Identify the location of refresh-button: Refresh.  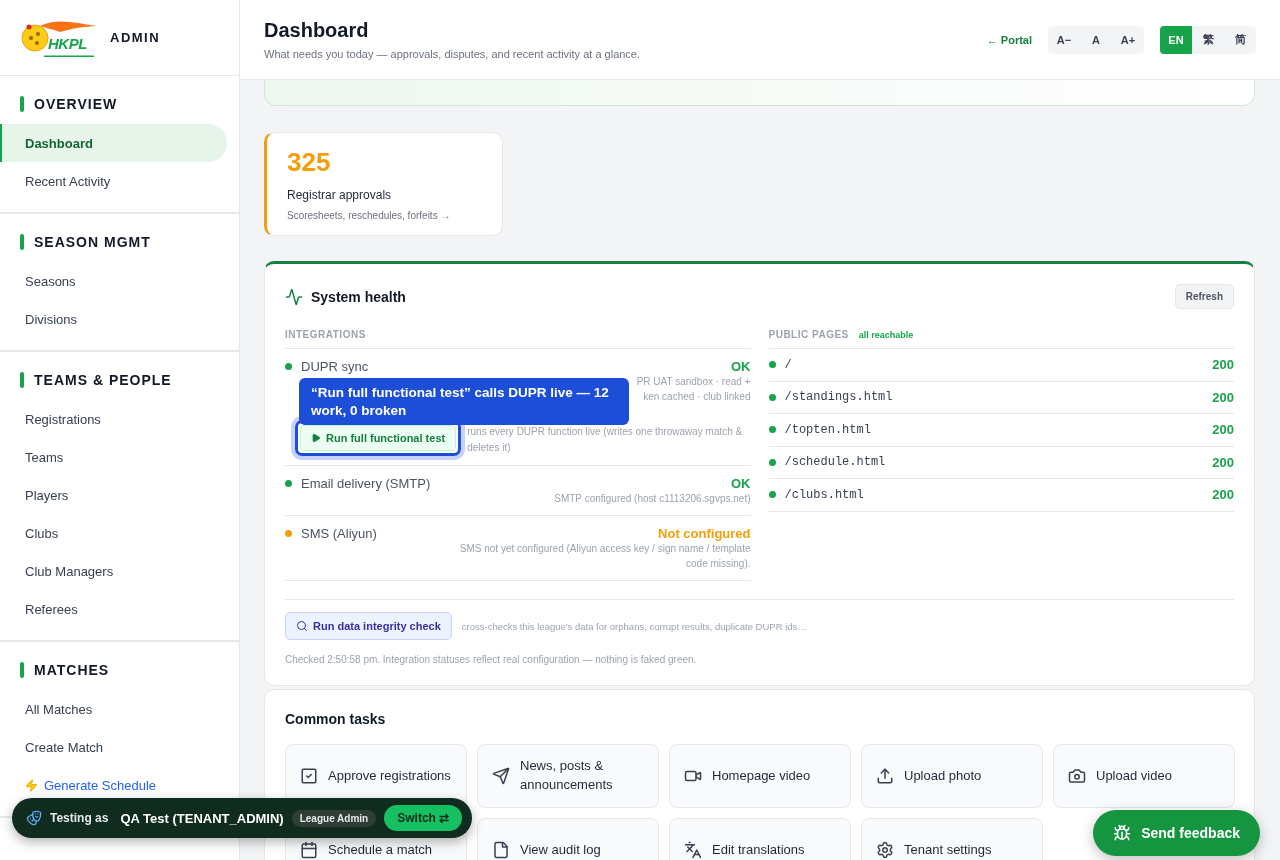
(1204, 296).